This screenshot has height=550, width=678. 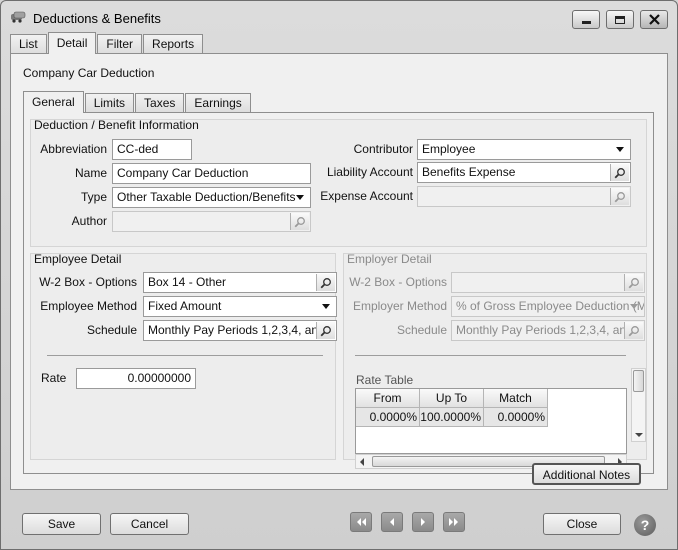 I want to click on employer-schedule-label: Schedule, so click(x=421, y=330).